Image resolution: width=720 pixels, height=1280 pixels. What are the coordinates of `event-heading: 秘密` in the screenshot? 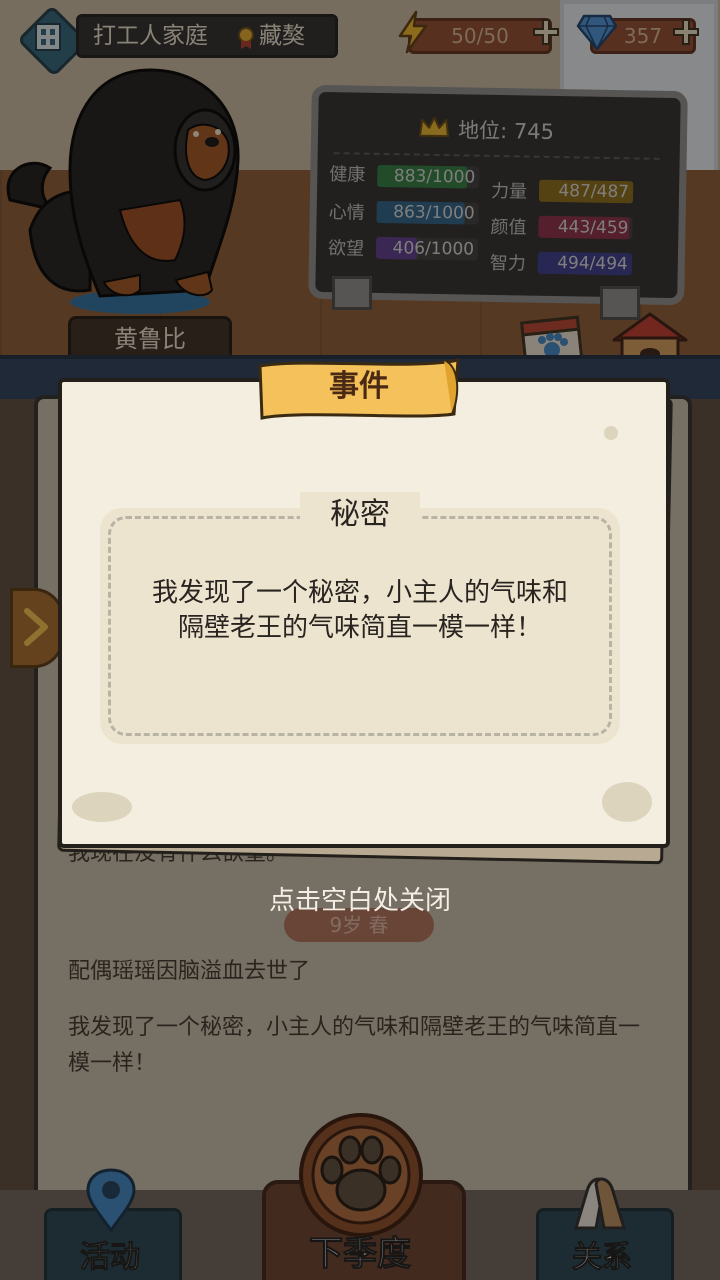 It's located at (360, 515).